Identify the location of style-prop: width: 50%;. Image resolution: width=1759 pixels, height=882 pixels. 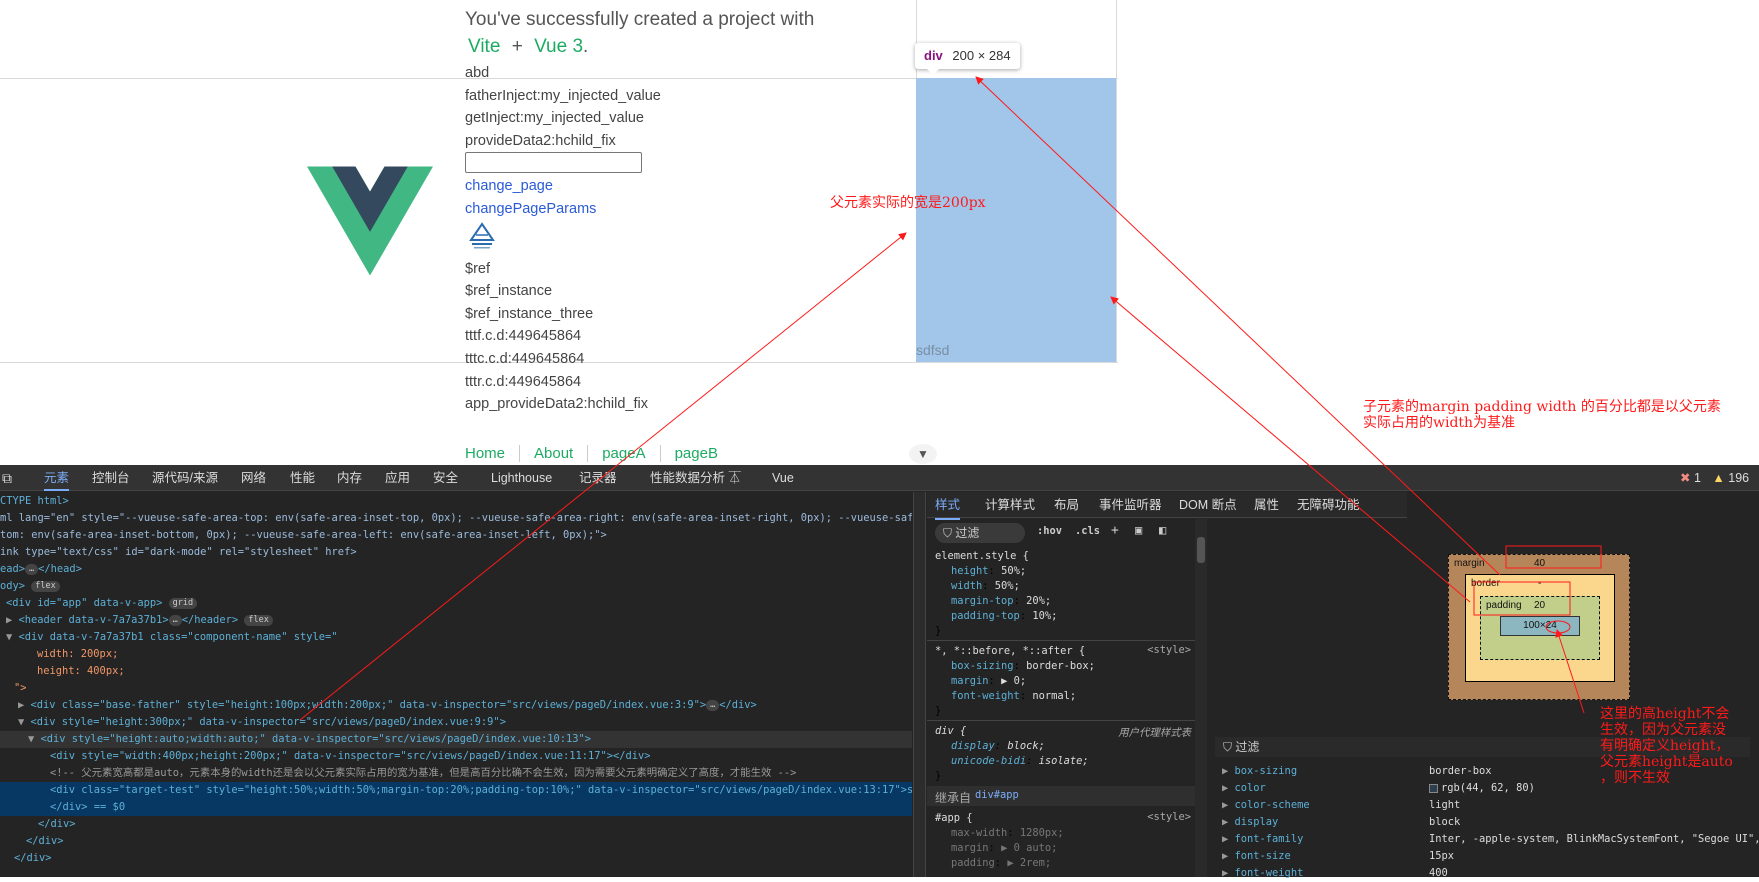
(985, 586).